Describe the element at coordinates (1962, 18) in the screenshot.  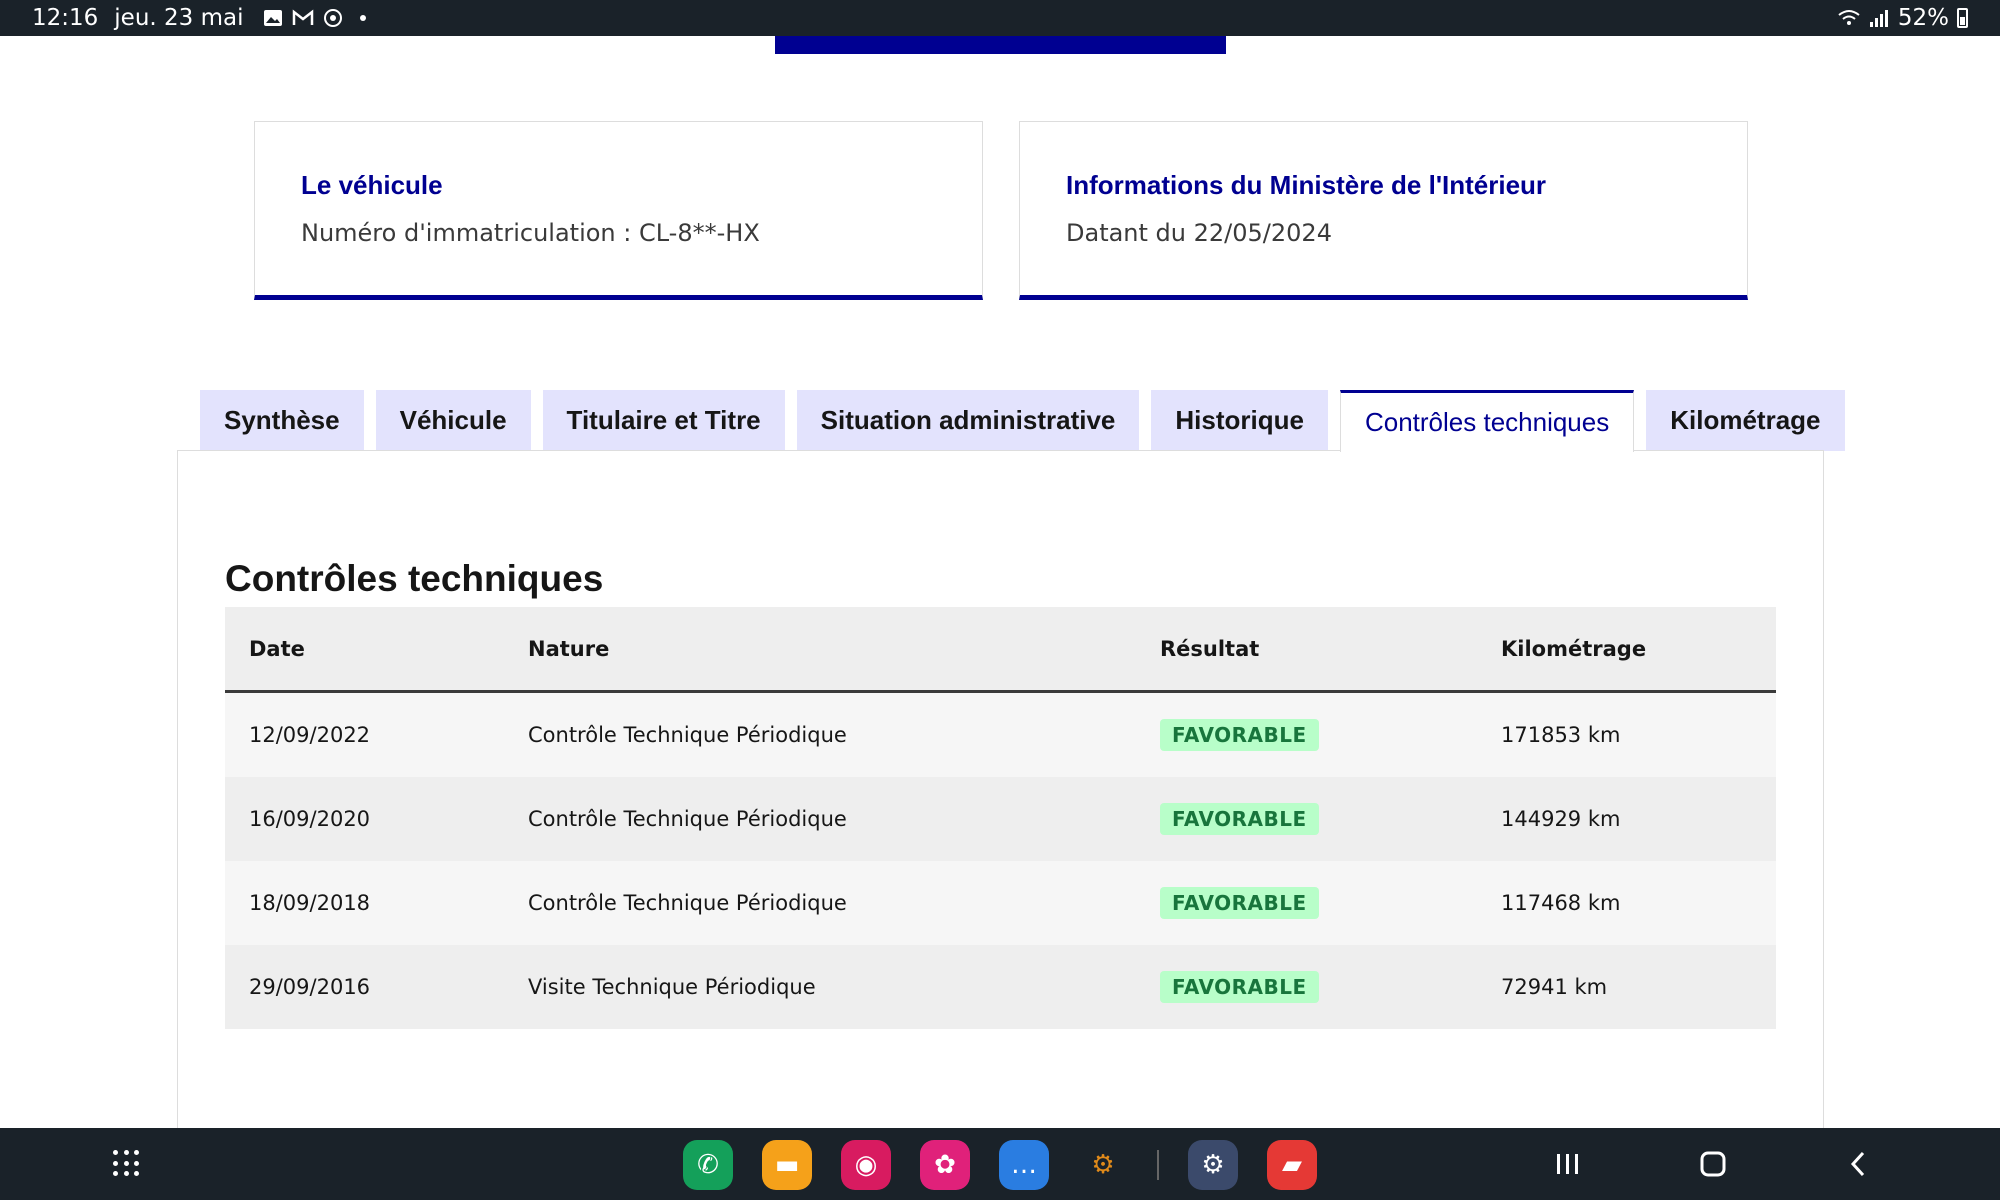
I see `battery-icon` at that location.